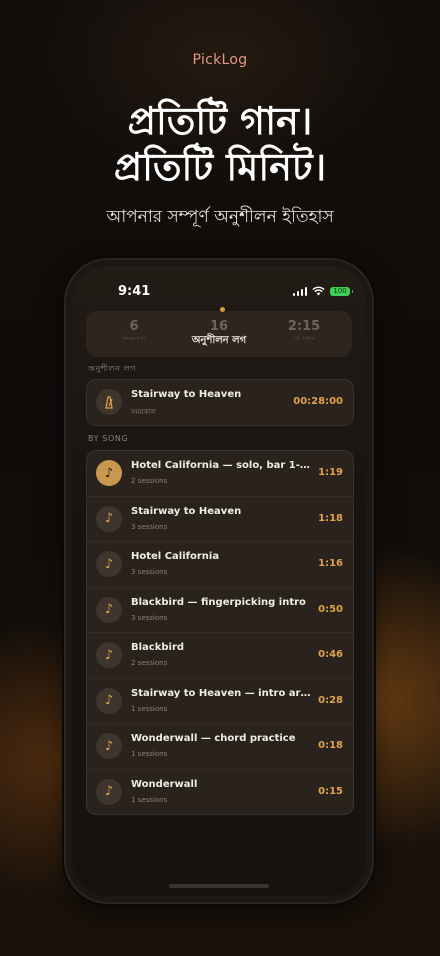 The width and height of the screenshot is (440, 956). Describe the element at coordinates (143, 412) in the screenshot. I see `summary-subtitle: সময়কাল` at that location.